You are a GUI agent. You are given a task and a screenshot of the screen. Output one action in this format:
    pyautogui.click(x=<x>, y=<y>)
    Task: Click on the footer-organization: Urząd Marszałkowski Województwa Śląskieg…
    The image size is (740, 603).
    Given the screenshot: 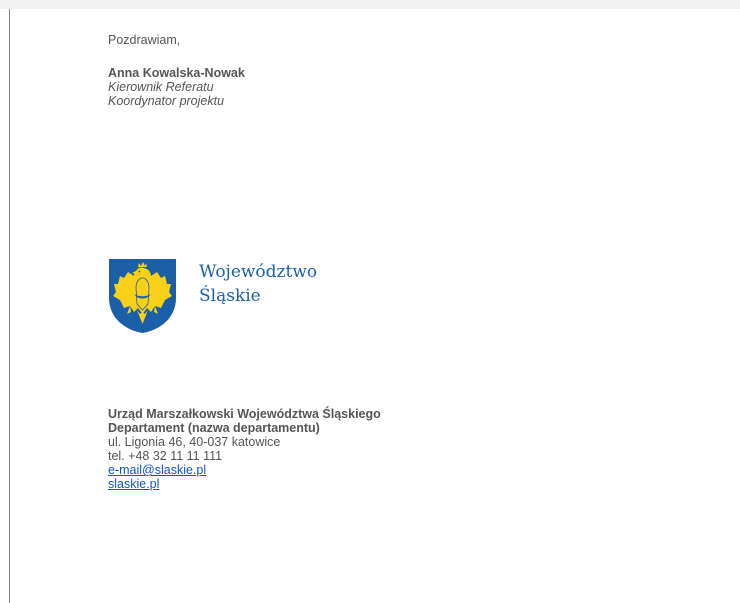 What is the action you would take?
    pyautogui.click(x=244, y=414)
    